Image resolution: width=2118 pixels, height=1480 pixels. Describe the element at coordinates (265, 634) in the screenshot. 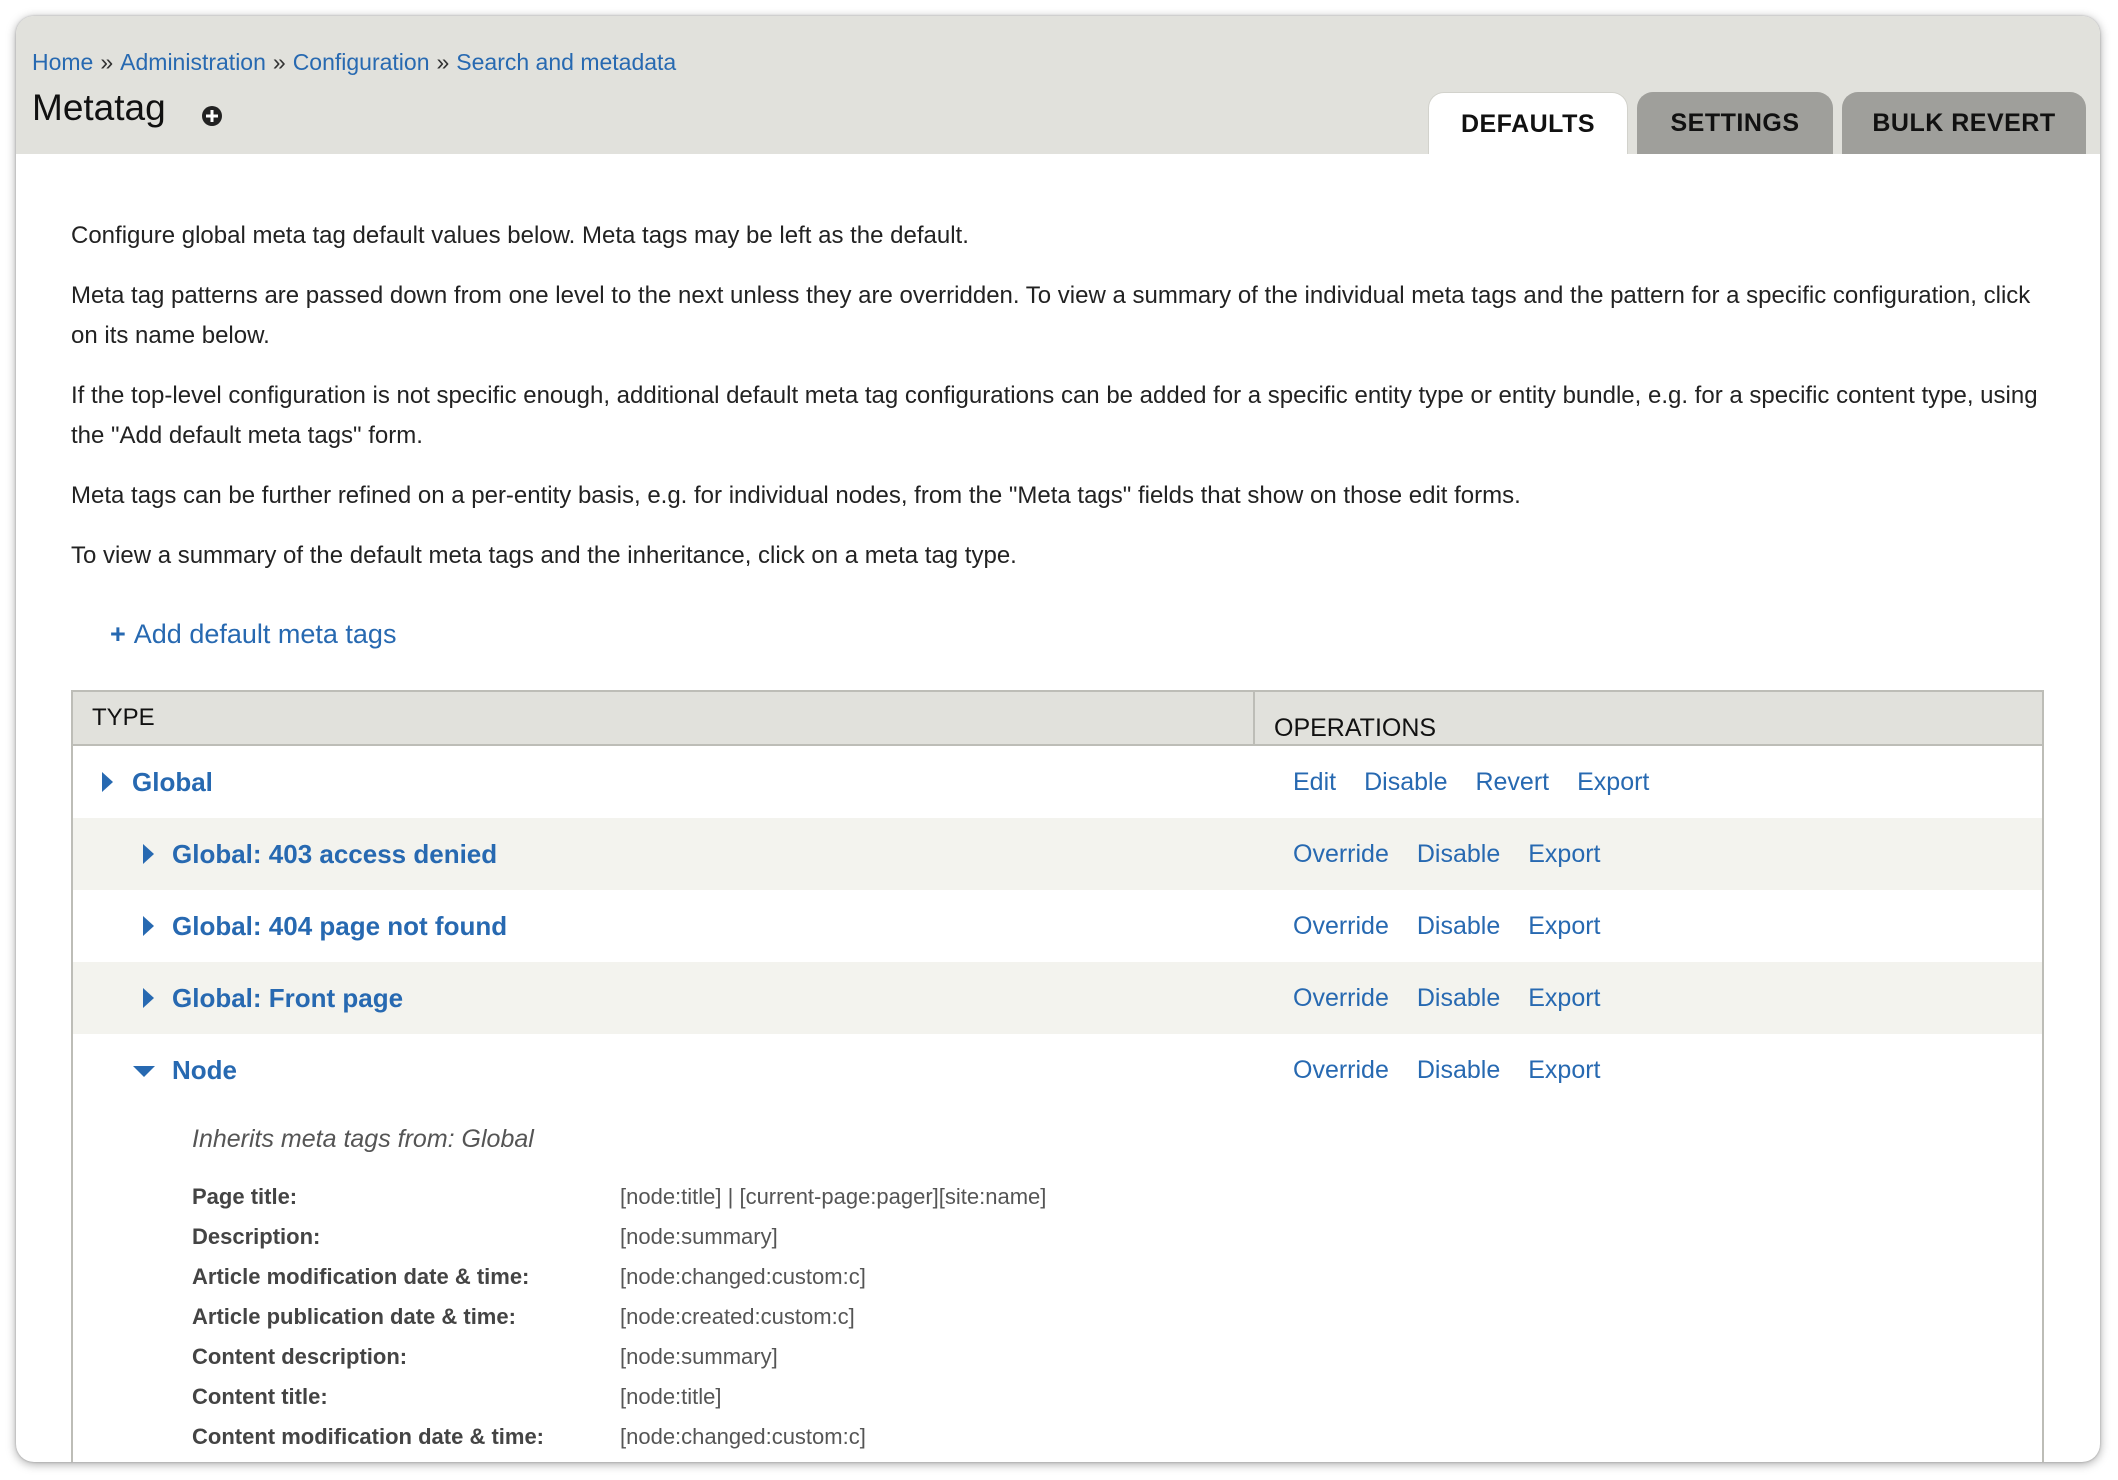

I see `add-default-meta-tags-label: Add default meta tags` at that location.